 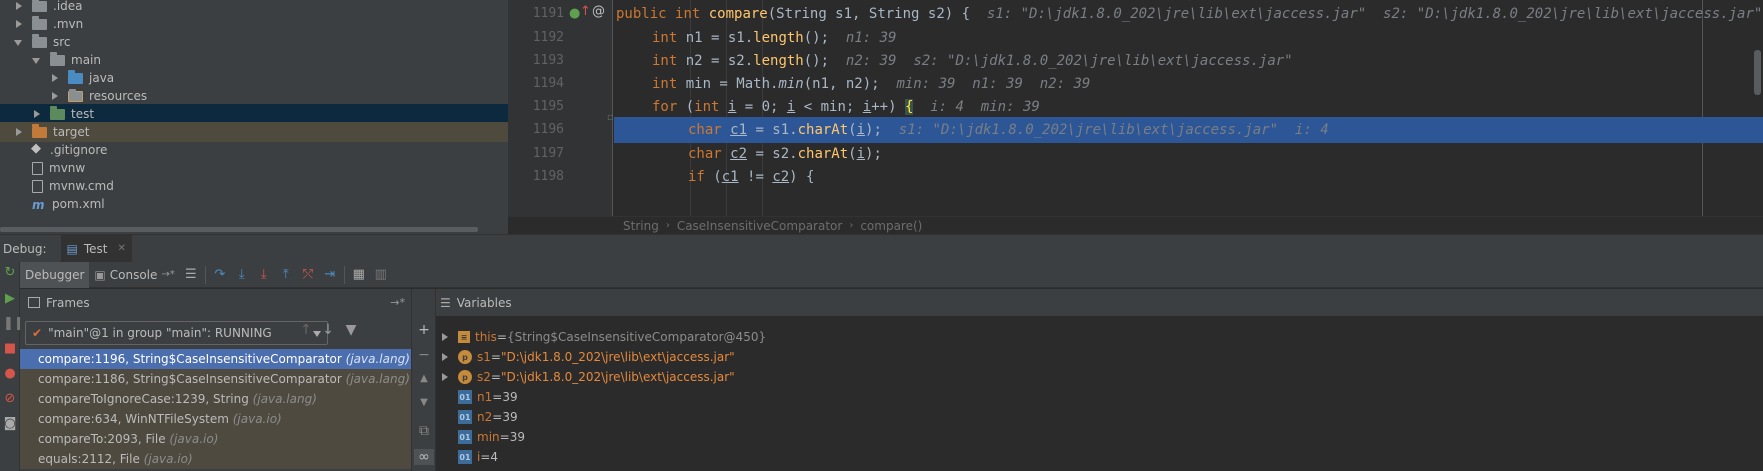 I want to click on up-triangle-icon: ▲, so click(x=424, y=378).